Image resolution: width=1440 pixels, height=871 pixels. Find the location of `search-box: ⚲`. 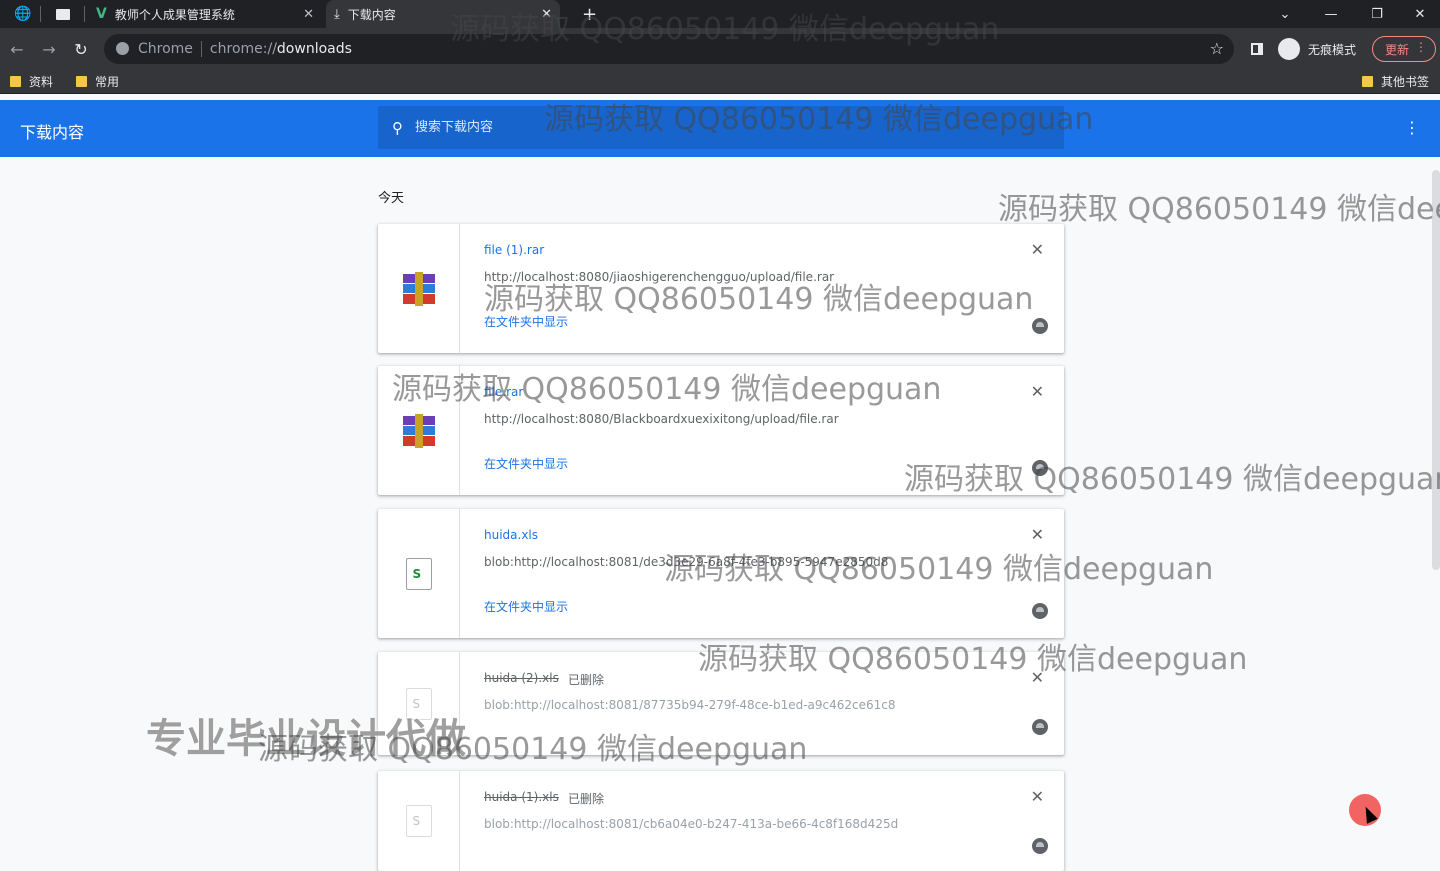

search-box: ⚲ is located at coordinates (721, 127).